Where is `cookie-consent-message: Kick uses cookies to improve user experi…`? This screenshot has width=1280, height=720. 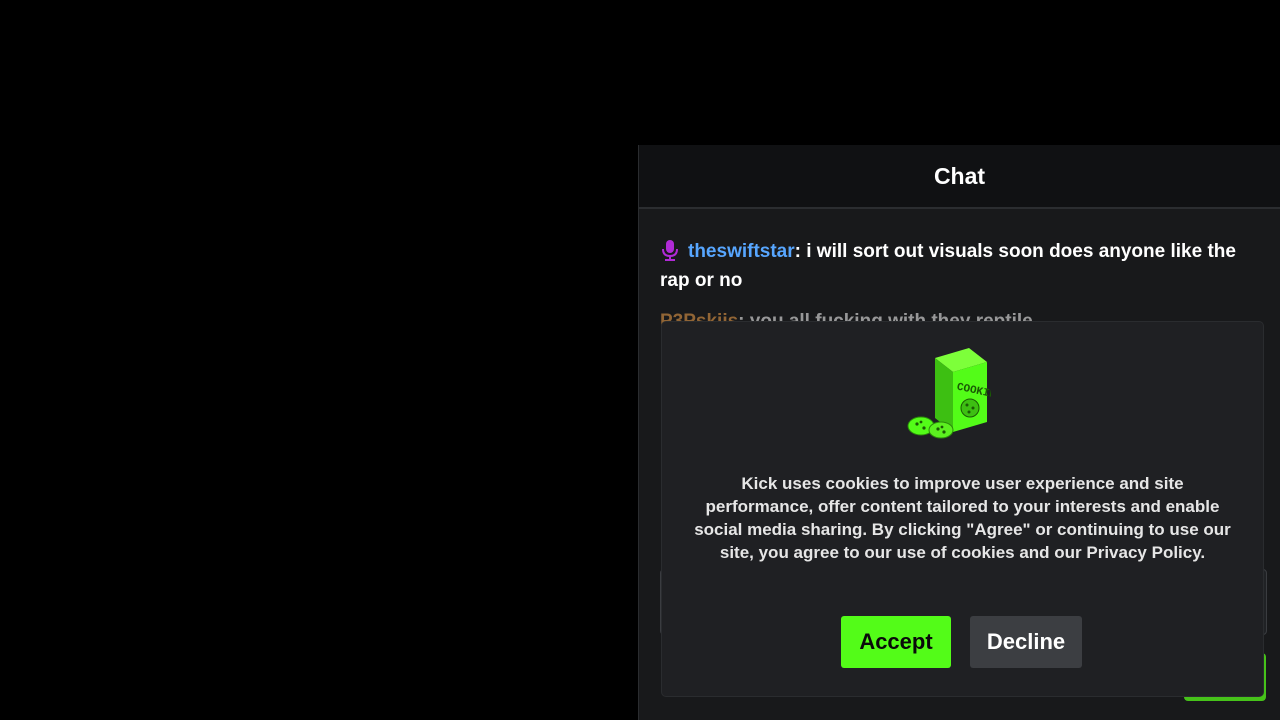
cookie-consent-message: Kick uses cookies to improve user experi… is located at coordinates (962, 518).